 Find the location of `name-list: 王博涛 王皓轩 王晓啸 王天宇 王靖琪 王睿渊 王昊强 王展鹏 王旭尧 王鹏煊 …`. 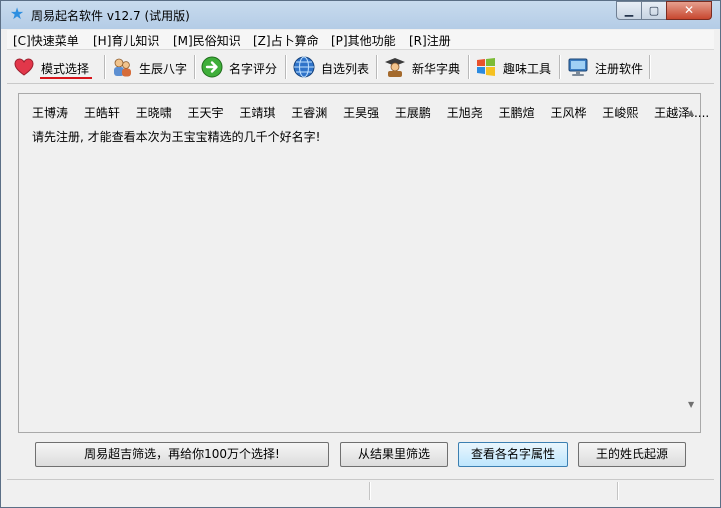

name-list: 王博涛 王皓轩 王晓啸 王天宇 王靖琪 王睿渊 王昊强 王展鹏 王旭尧 王鹏煊 … is located at coordinates (376, 112).